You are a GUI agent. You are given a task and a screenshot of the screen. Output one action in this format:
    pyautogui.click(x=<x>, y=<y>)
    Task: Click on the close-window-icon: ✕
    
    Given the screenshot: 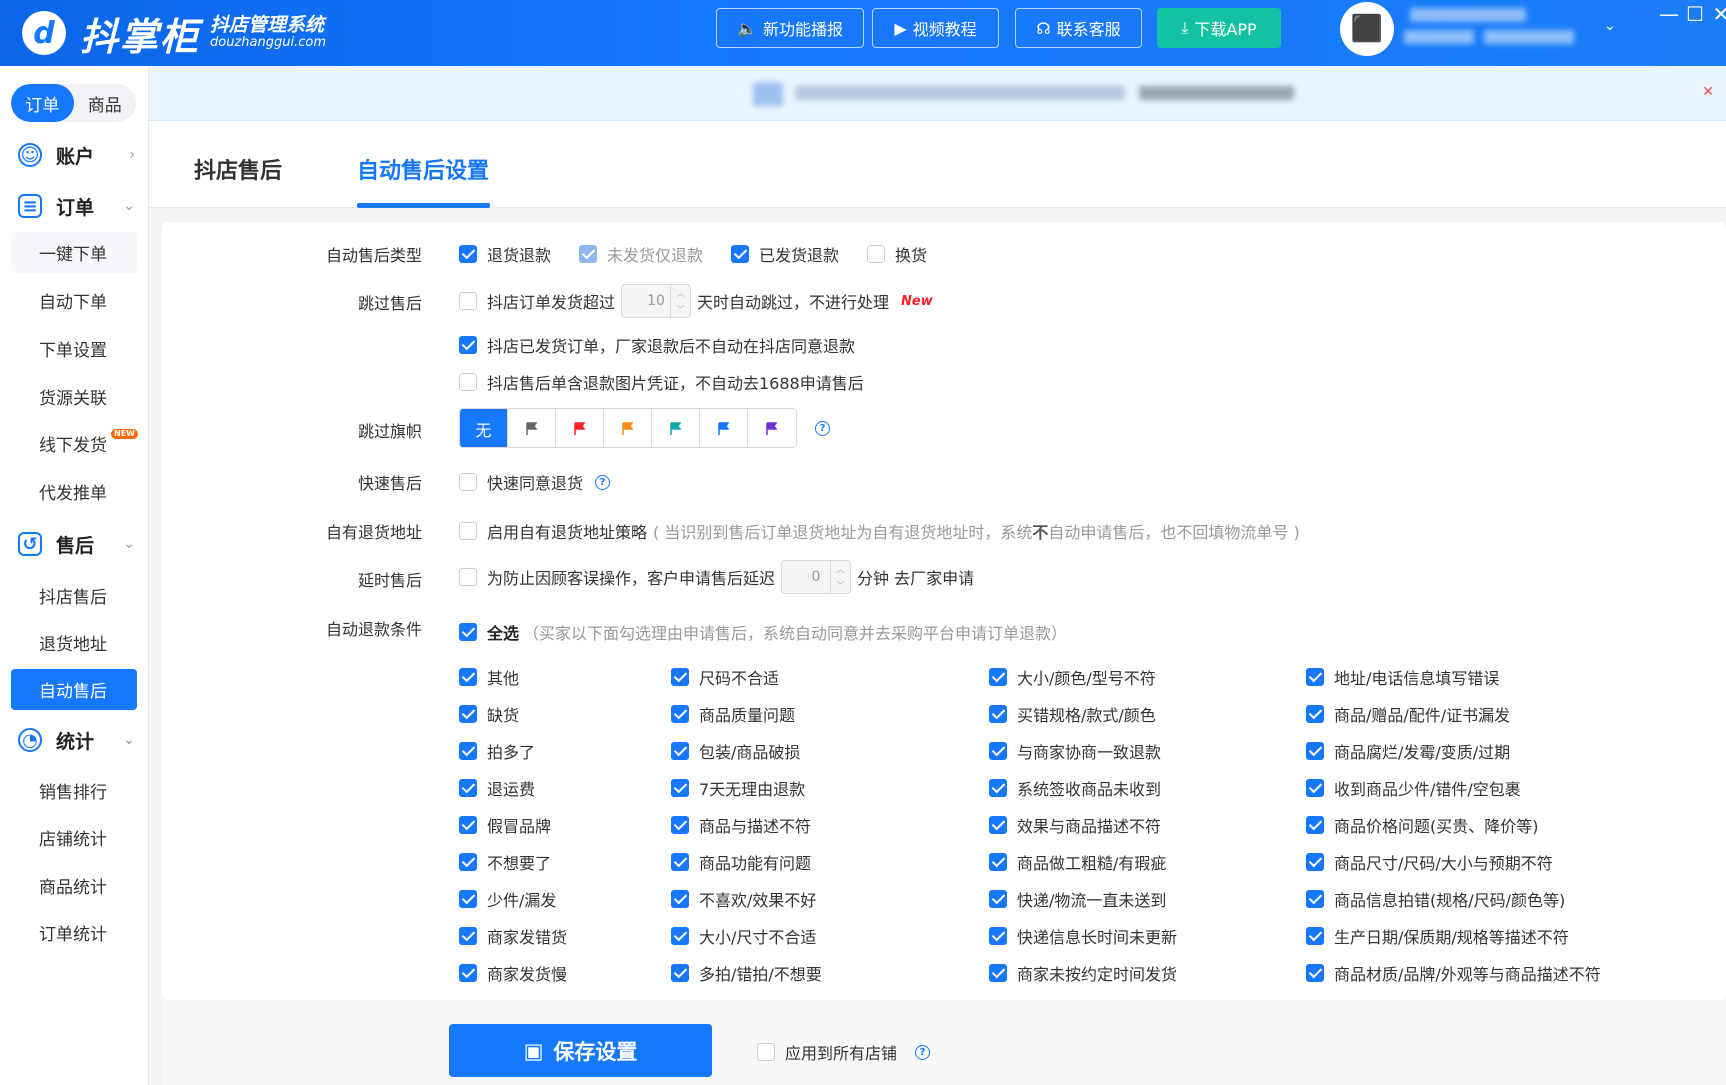 What is the action you would take?
    pyautogui.click(x=1716, y=14)
    